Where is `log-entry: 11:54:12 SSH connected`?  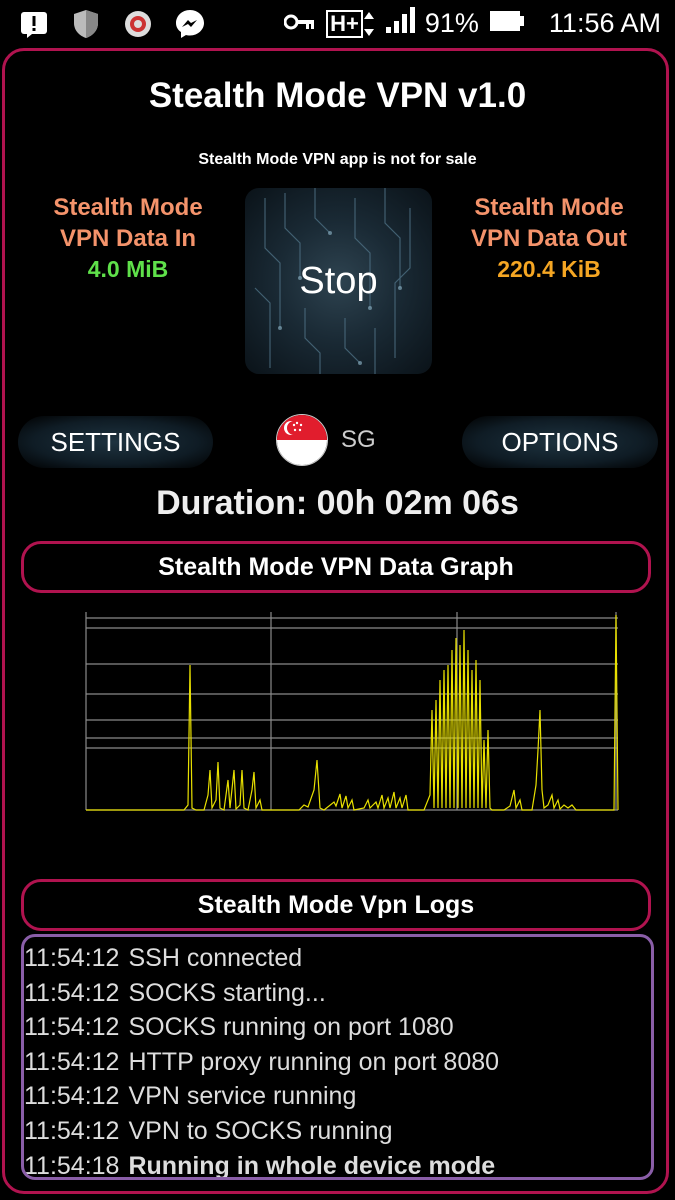 log-entry: 11:54:12 SSH connected is located at coordinates (337, 958).